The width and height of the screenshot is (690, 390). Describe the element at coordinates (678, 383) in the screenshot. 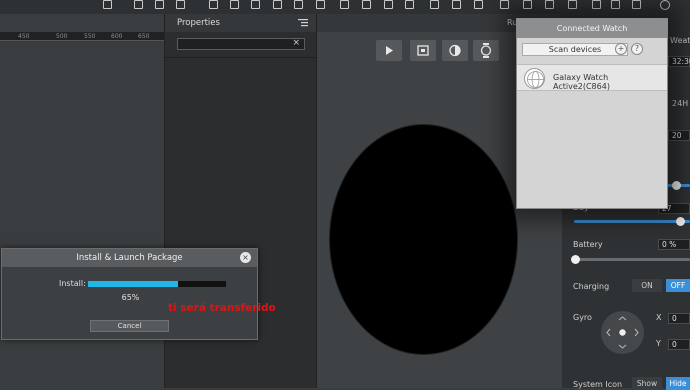

I see `system-icon-hide-toggle: Hide` at that location.